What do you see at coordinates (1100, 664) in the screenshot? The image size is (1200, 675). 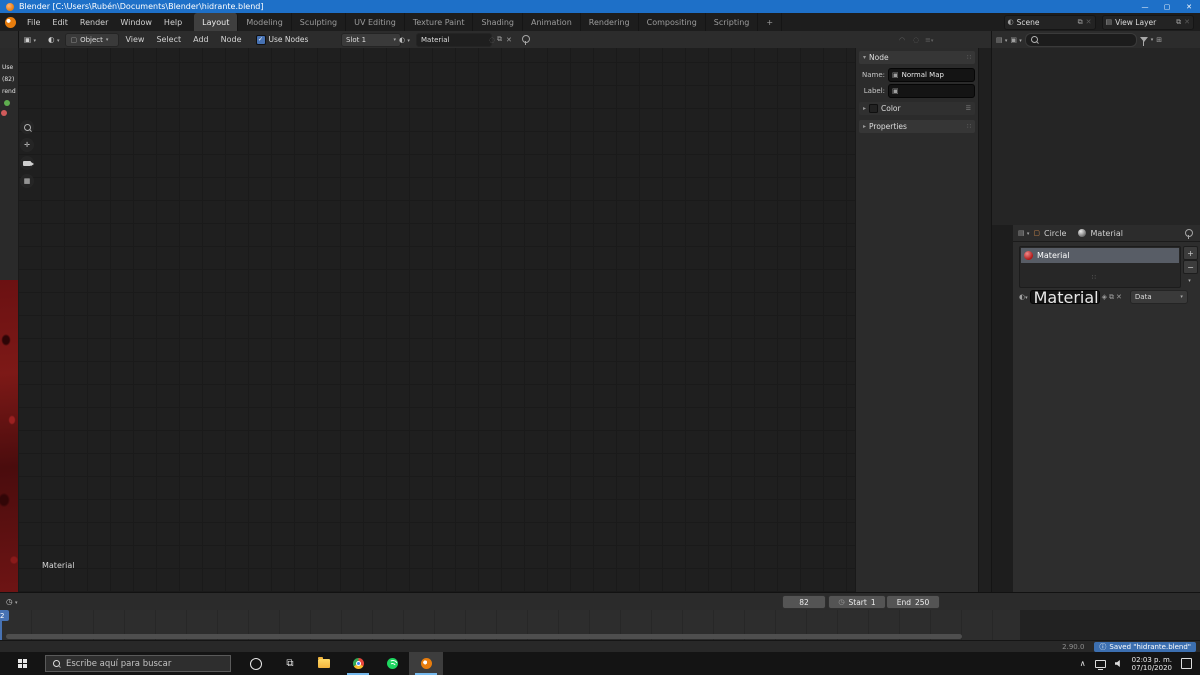 I see `network-icon` at bounding box center [1100, 664].